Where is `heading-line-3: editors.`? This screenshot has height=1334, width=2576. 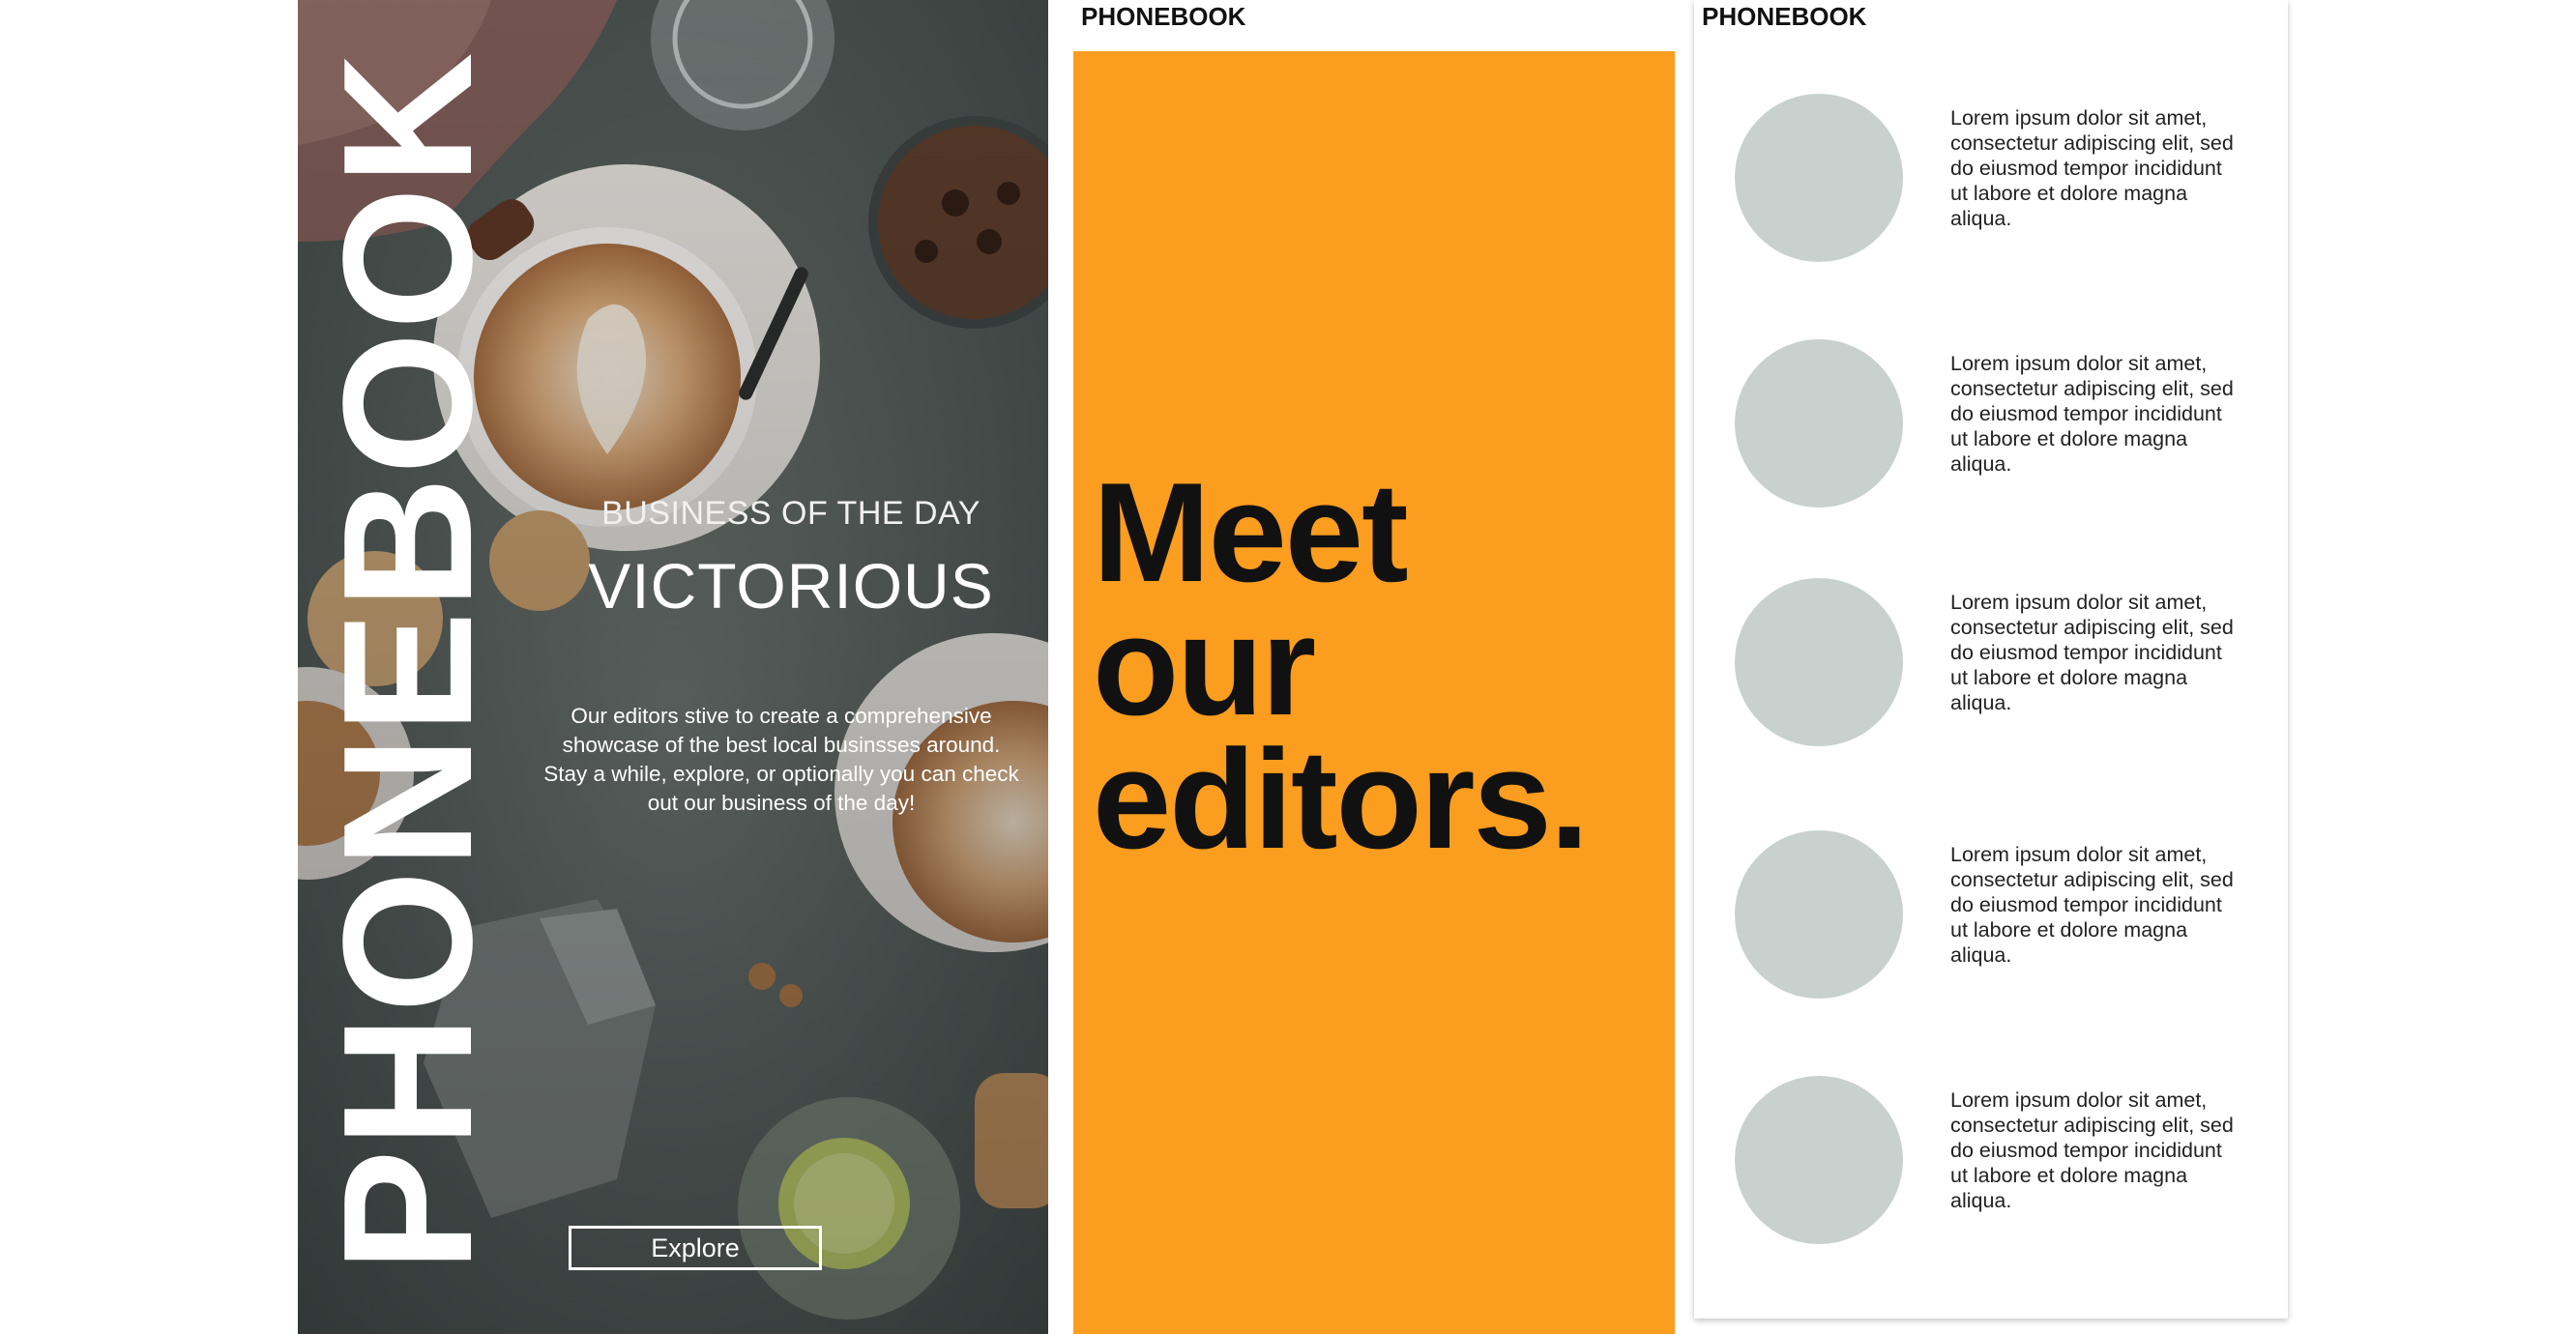
heading-line-3: editors. is located at coordinates (1341, 799).